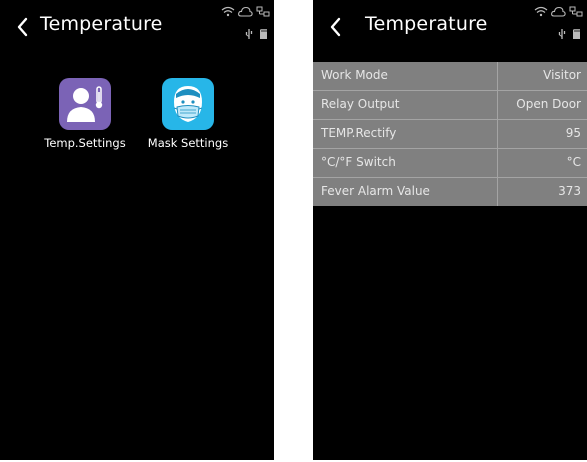  What do you see at coordinates (573, 133) in the screenshot?
I see `setting-value: 95` at bounding box center [573, 133].